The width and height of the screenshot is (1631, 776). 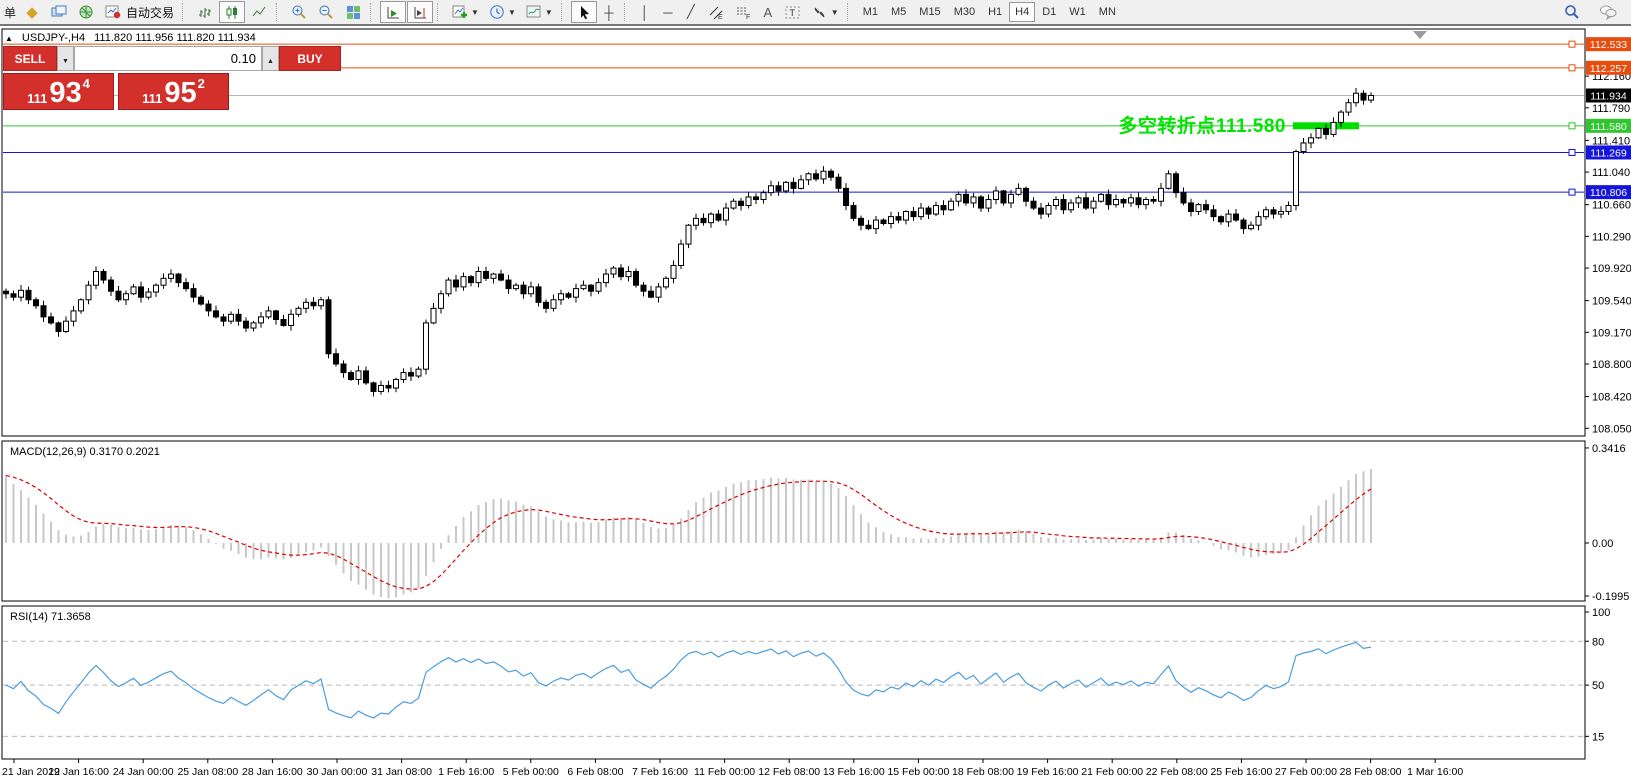 What do you see at coordinates (232, 12) in the screenshot?
I see `candlestick-chart-button` at bounding box center [232, 12].